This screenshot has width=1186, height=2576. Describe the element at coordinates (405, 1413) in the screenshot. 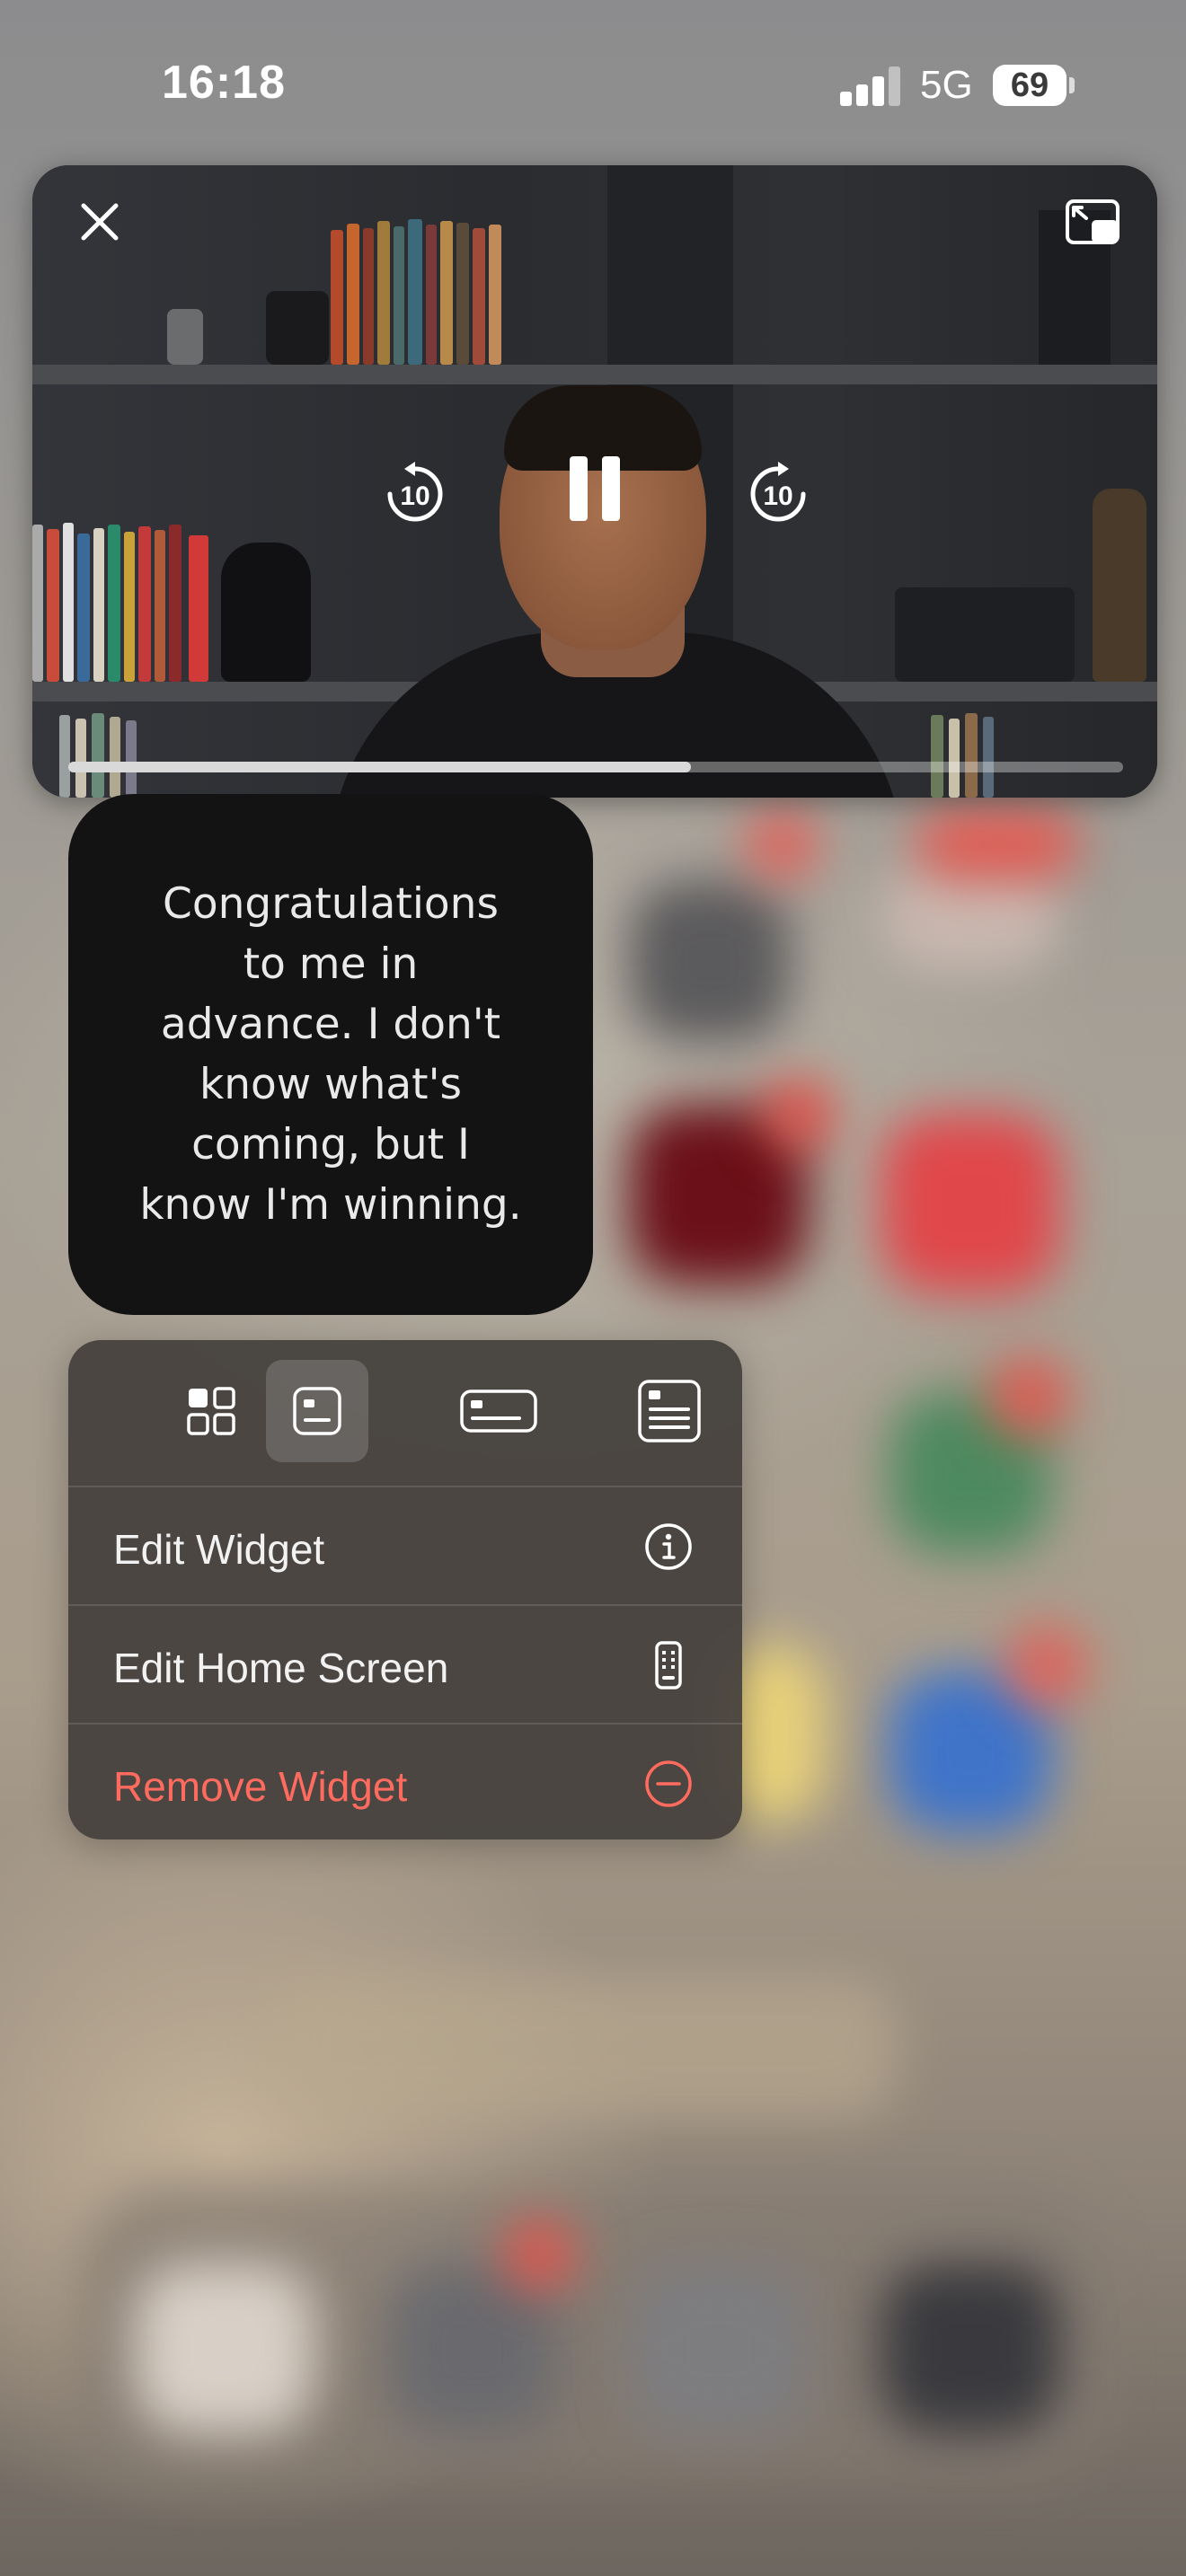

I see `widget-size-selector` at that location.